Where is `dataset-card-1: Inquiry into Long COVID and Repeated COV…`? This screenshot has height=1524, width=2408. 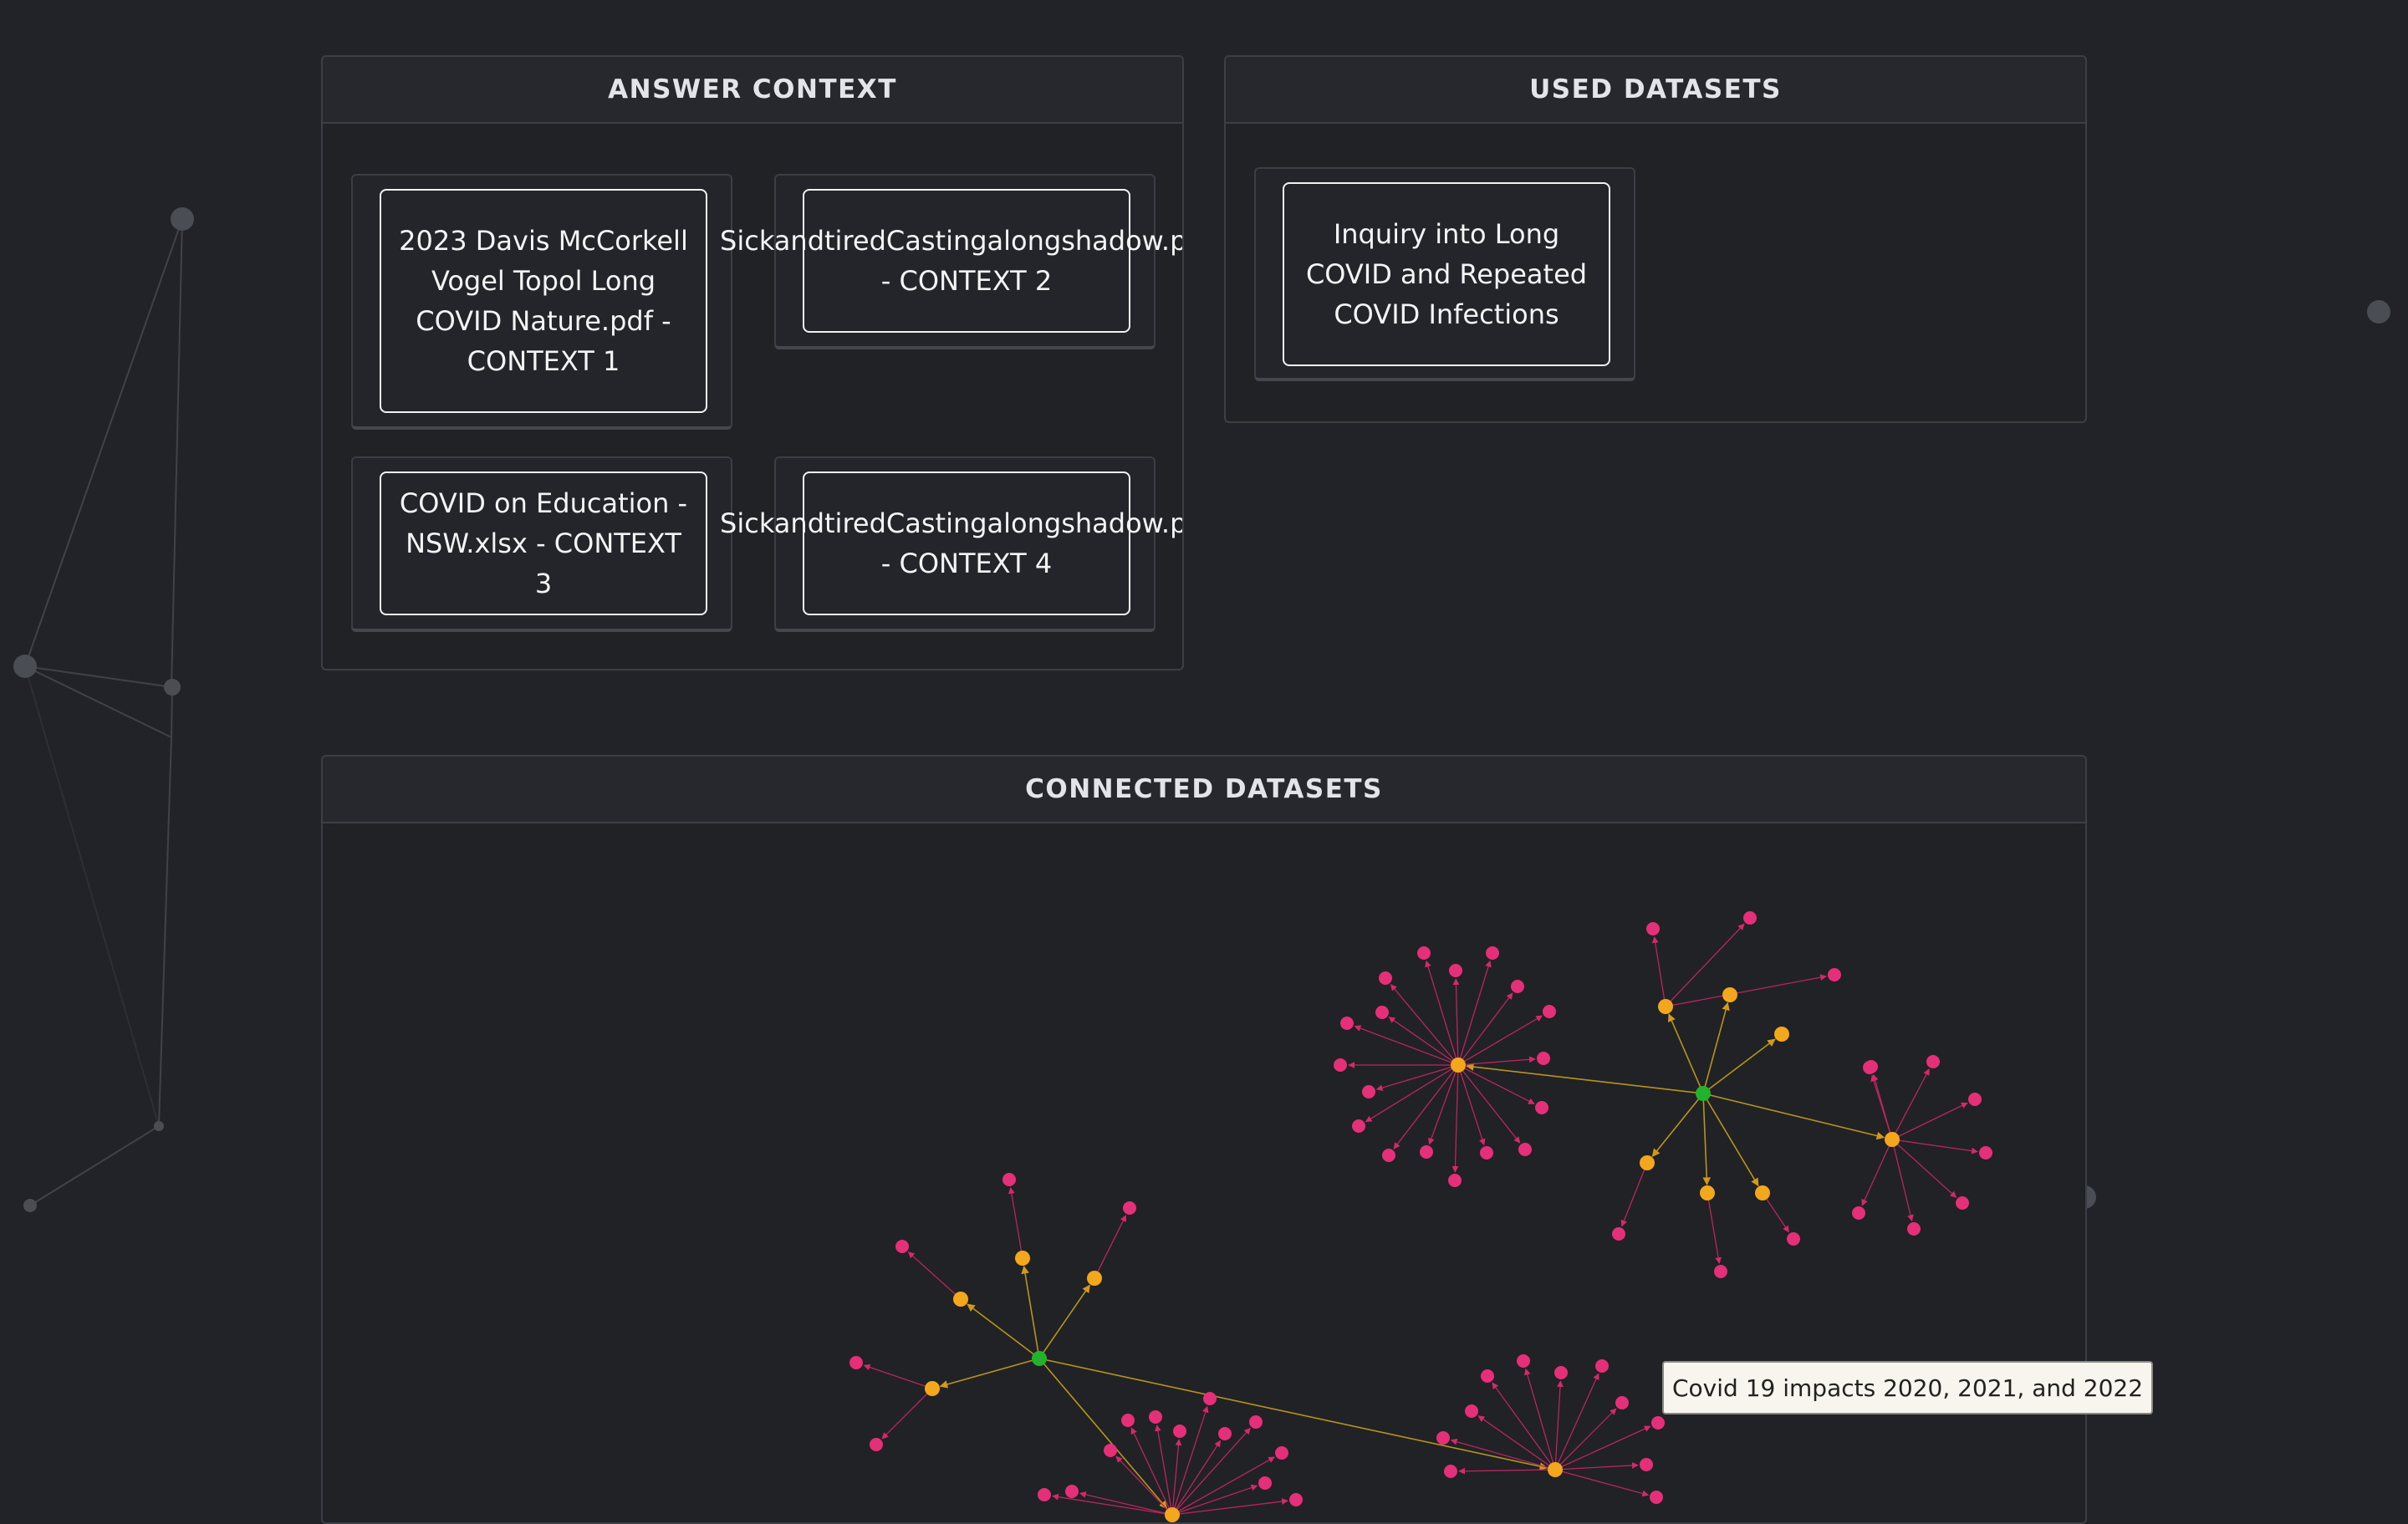
dataset-card-1: Inquiry into Long COVID and Repeated COV… is located at coordinates (1445, 274).